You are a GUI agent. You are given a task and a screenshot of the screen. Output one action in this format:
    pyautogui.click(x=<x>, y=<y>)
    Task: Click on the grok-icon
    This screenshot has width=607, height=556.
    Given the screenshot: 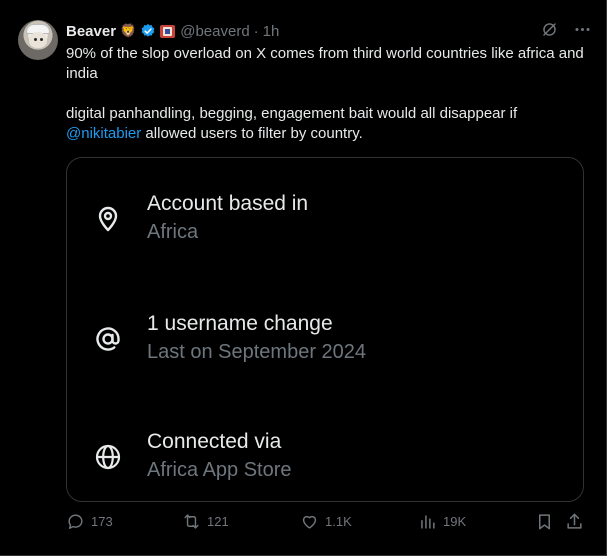 What is the action you would take?
    pyautogui.click(x=549, y=29)
    